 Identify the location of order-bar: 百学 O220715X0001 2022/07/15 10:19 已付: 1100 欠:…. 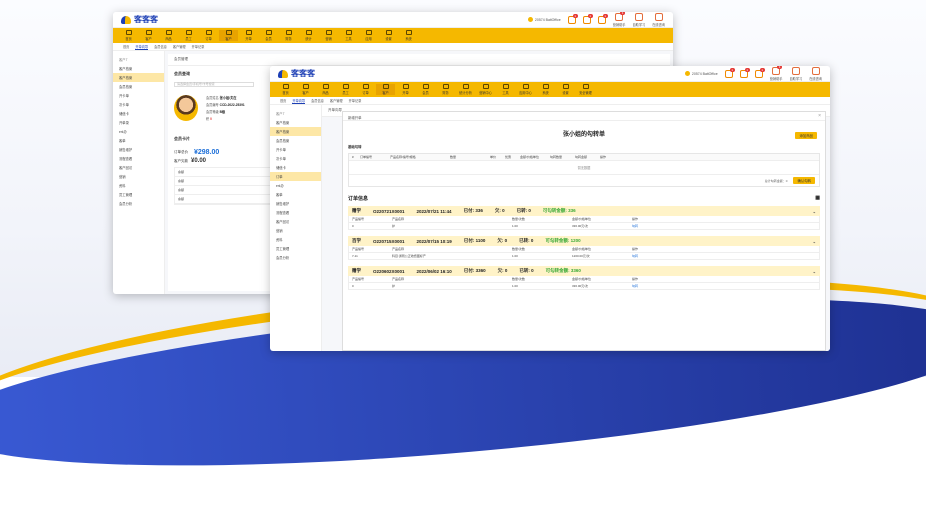
(584, 241).